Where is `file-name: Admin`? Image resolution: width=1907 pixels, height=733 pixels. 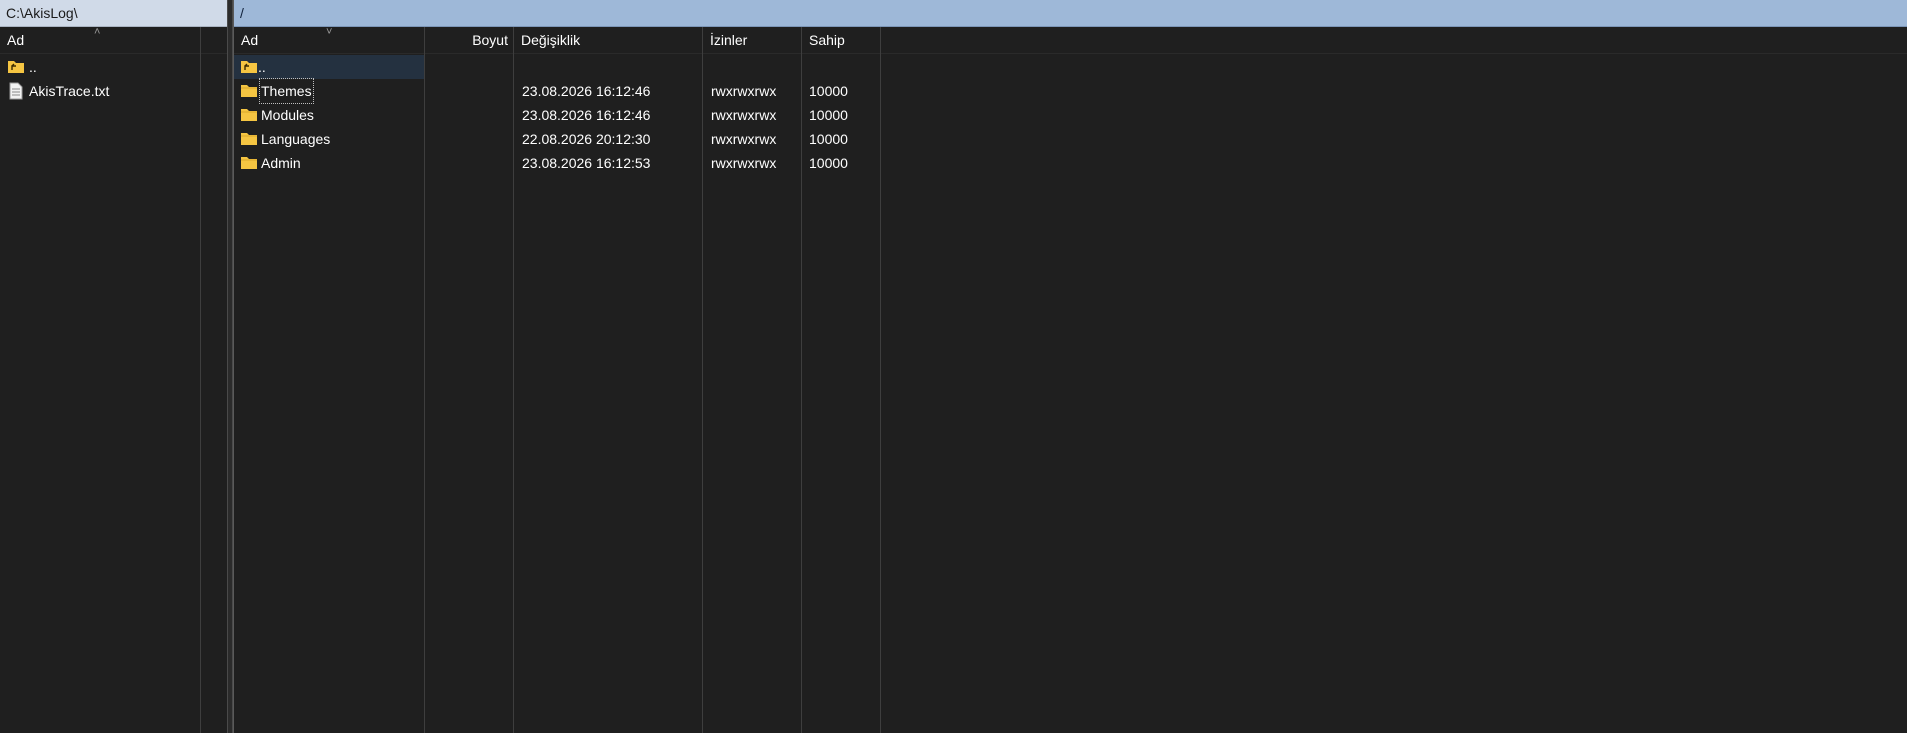 file-name: Admin is located at coordinates (281, 163).